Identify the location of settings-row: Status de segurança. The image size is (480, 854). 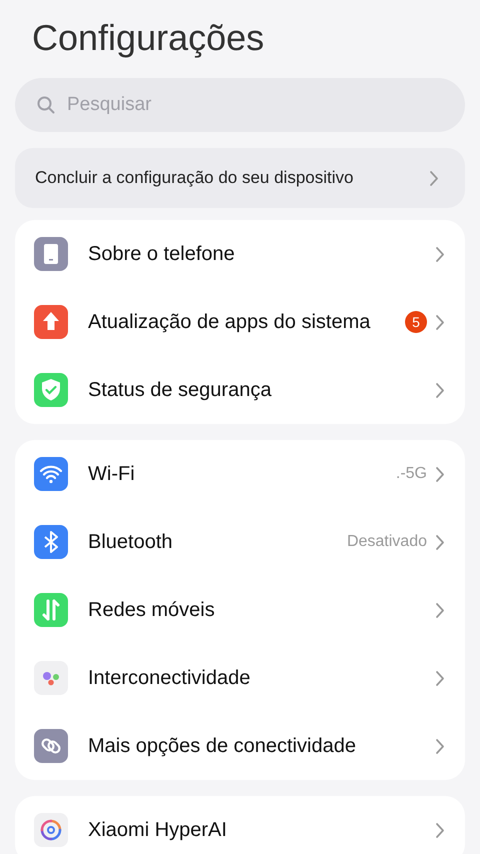
(240, 390).